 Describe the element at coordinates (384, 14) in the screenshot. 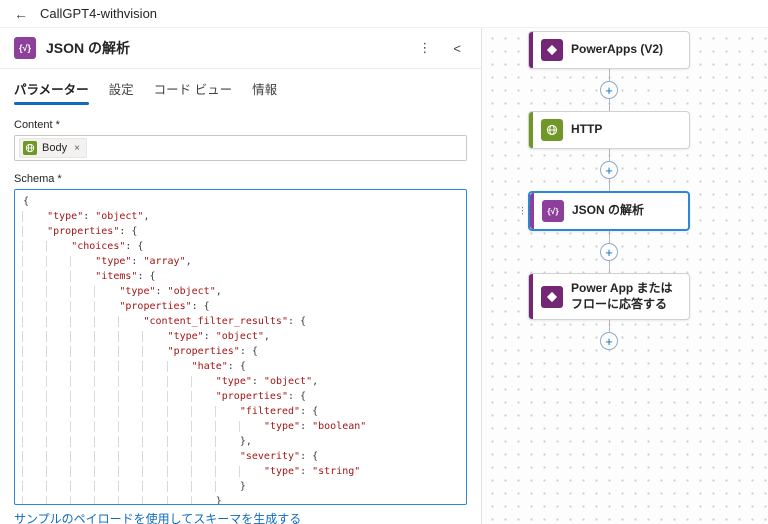

I see `top-bar: ← CallGPT4-withvision` at that location.